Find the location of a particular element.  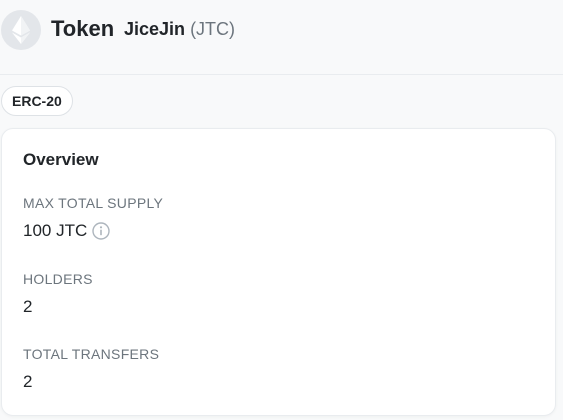

token-symbol: (JTC) is located at coordinates (213, 29).